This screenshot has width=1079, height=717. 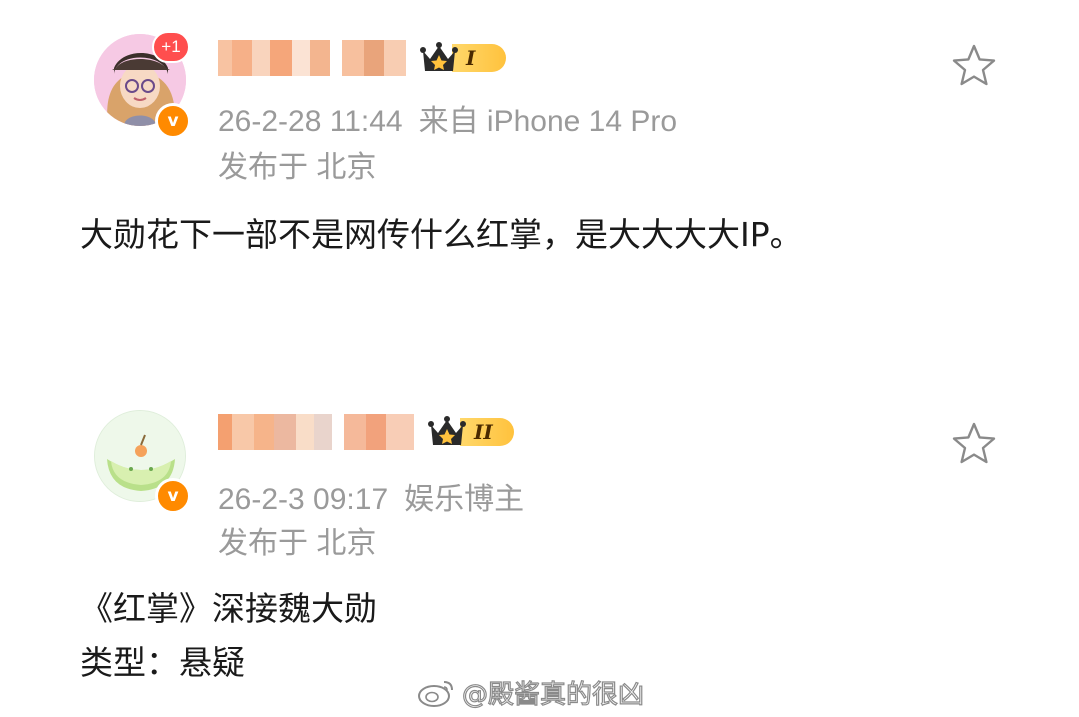 I want to click on post-source: 娱乐博主, so click(x=464, y=499).